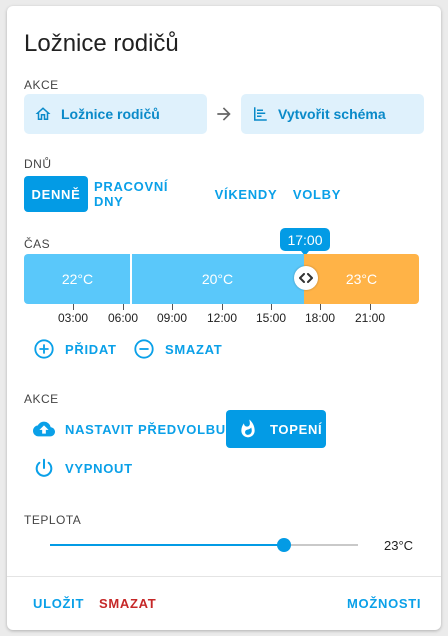 The height and width of the screenshot is (636, 448). Describe the element at coordinates (44, 349) in the screenshot. I see `plus-circle-icon` at that location.